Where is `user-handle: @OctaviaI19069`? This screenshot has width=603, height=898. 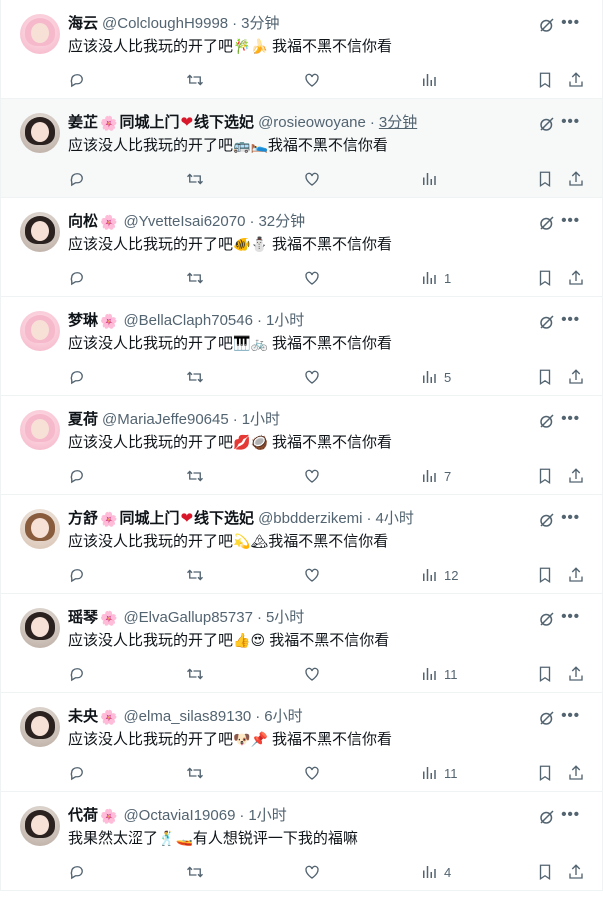
user-handle: @OctaviaI19069 is located at coordinates (179, 816).